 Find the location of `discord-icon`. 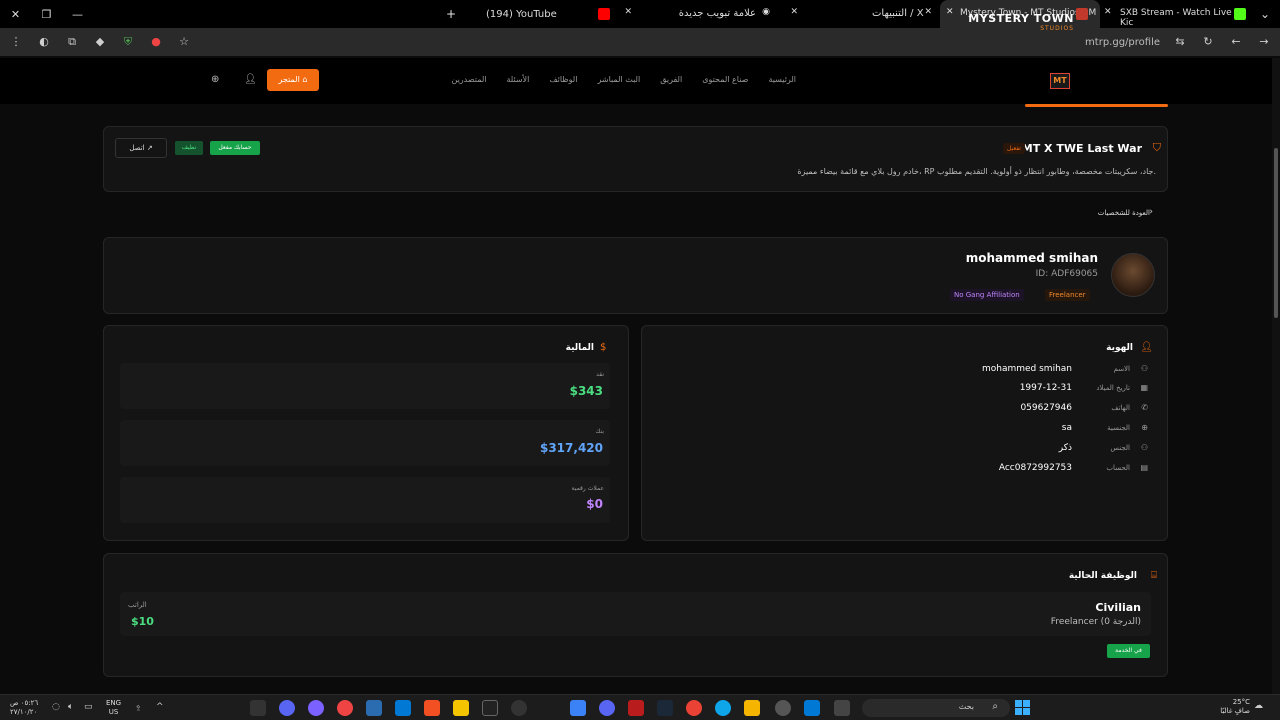

discord-icon is located at coordinates (607, 708).